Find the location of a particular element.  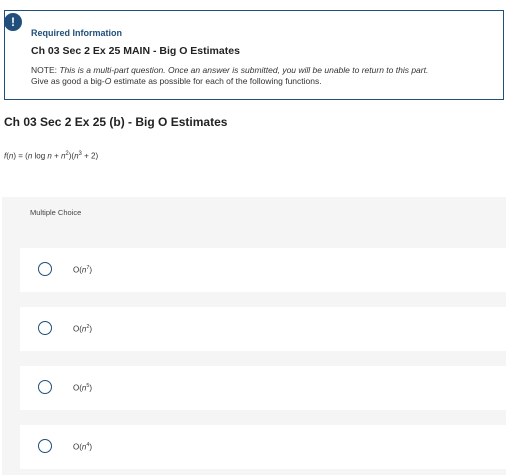

opt2-suffix: ) is located at coordinates (91, 329).